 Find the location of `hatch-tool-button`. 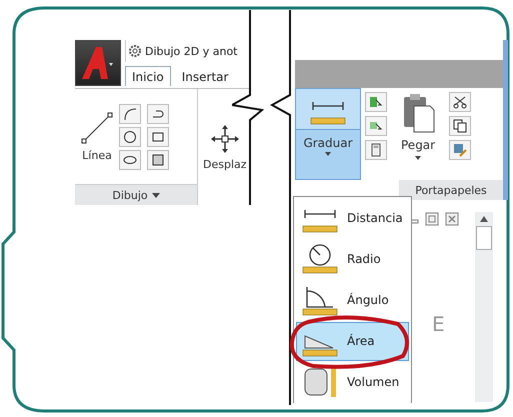

hatch-tool-button is located at coordinates (158, 160).